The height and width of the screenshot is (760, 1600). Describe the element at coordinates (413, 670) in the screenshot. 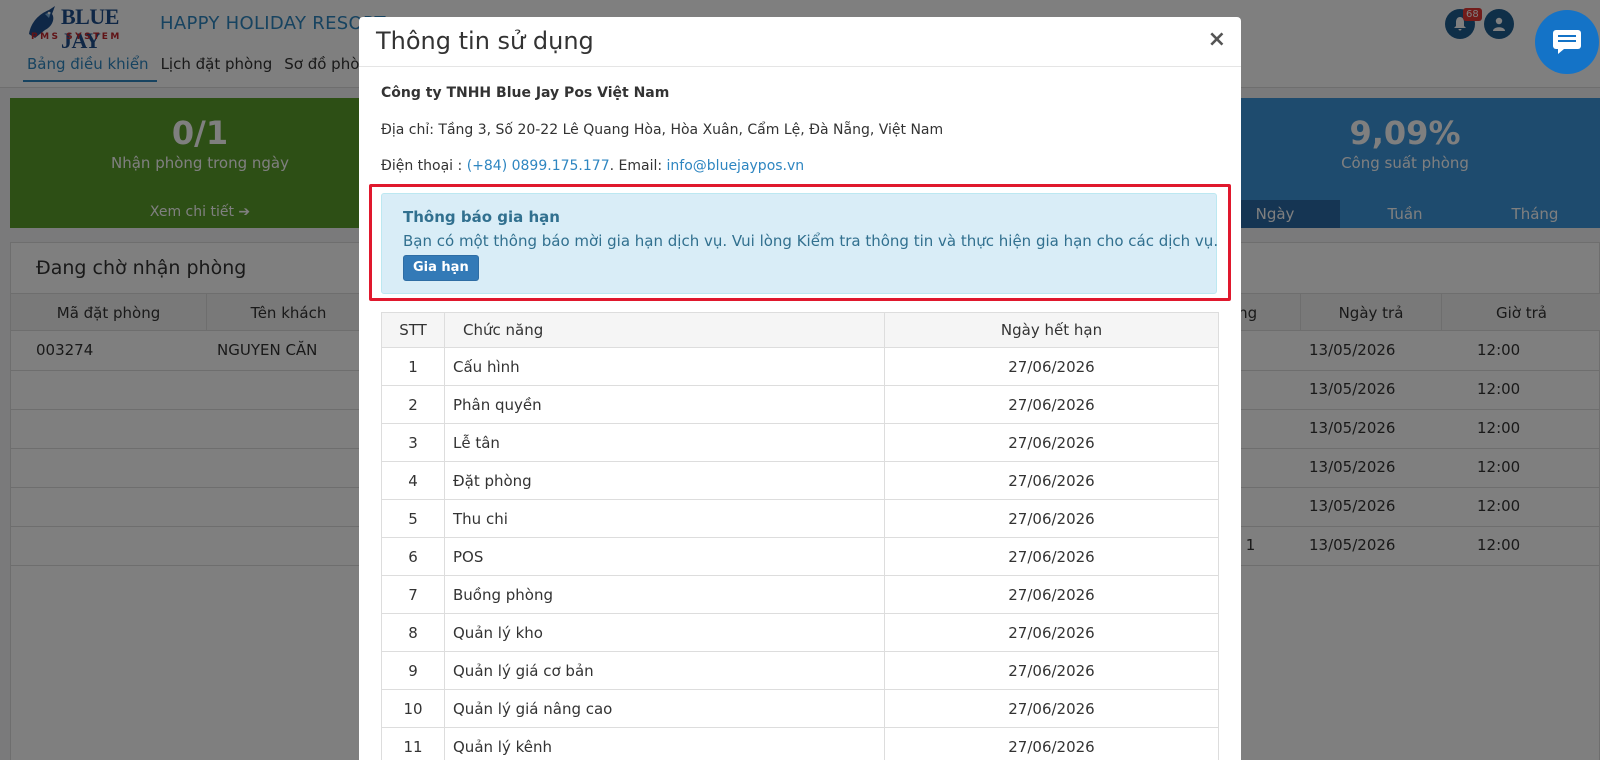

I see `row-stt: 9` at that location.